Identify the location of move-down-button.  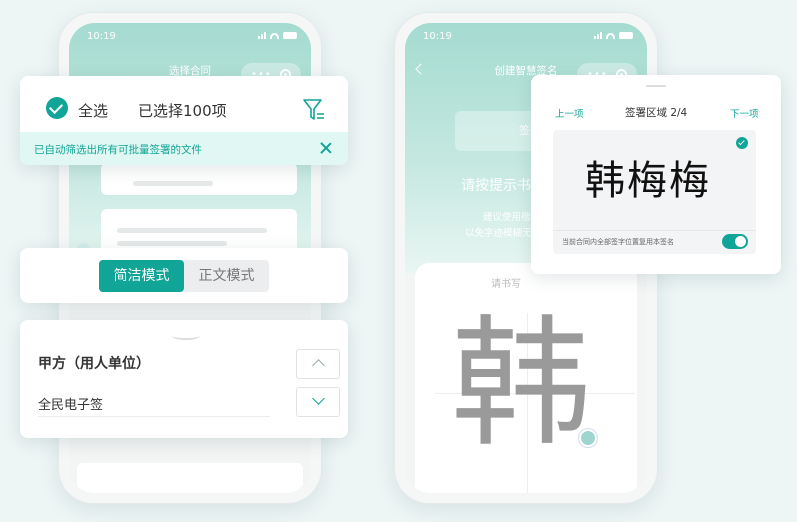
(318, 402).